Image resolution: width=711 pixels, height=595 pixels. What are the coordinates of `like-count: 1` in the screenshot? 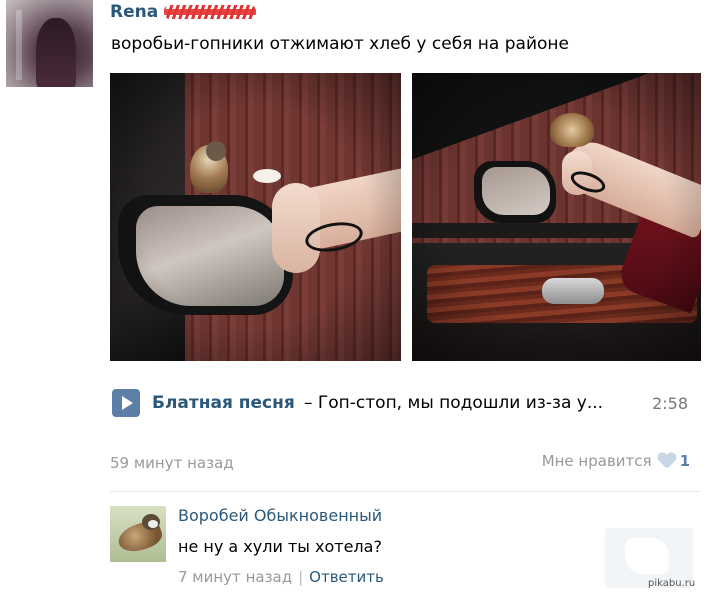 It's located at (684, 461).